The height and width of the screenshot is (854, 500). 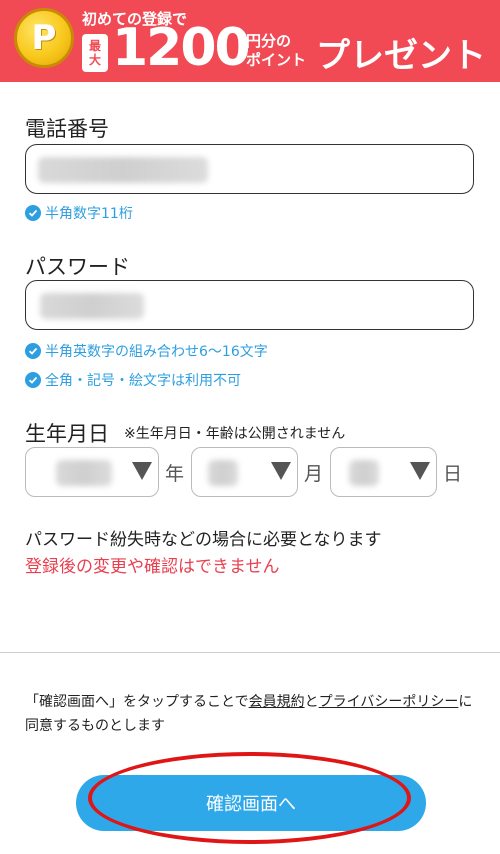 What do you see at coordinates (314, 474) in the screenshot?
I see `month-unit: 月` at bounding box center [314, 474].